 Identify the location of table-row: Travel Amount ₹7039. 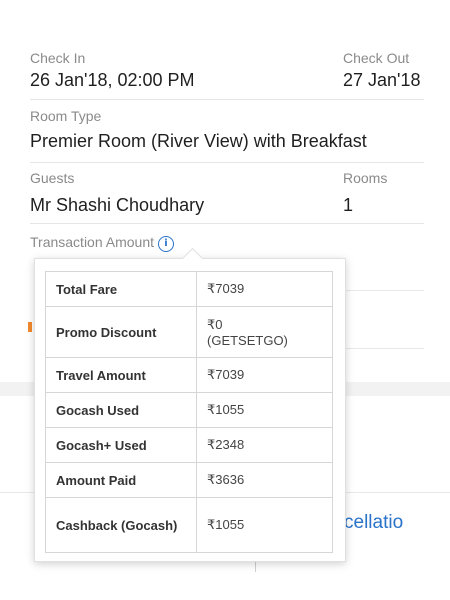
(189, 375).